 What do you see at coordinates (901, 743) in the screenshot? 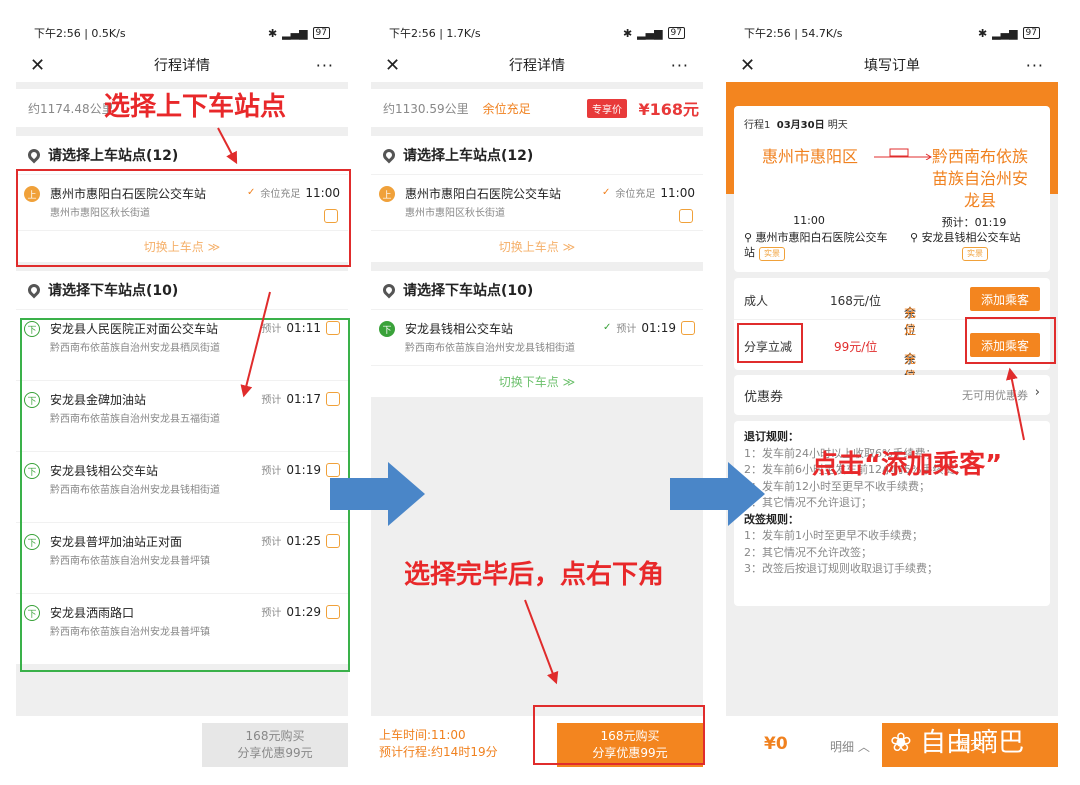
I see `wechat-icon: ❀` at bounding box center [901, 743].